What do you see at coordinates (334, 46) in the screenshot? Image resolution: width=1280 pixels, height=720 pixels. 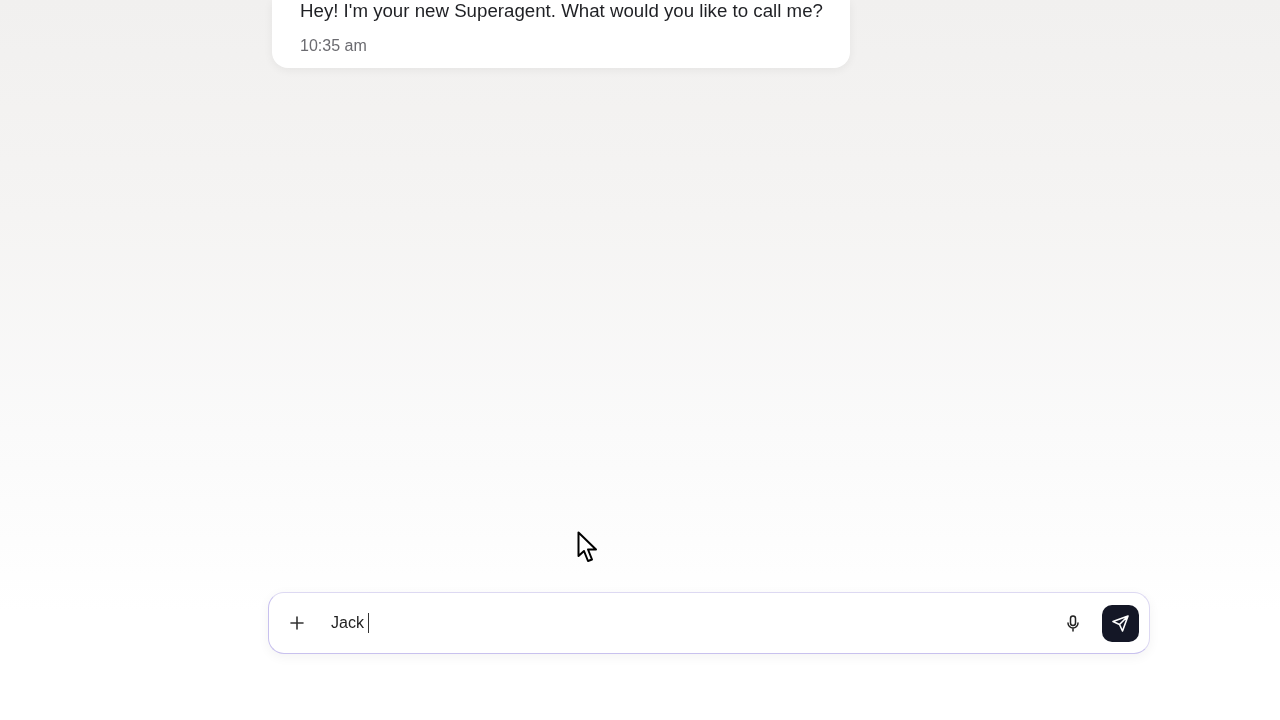 I see `message-time: 10:35 am` at bounding box center [334, 46].